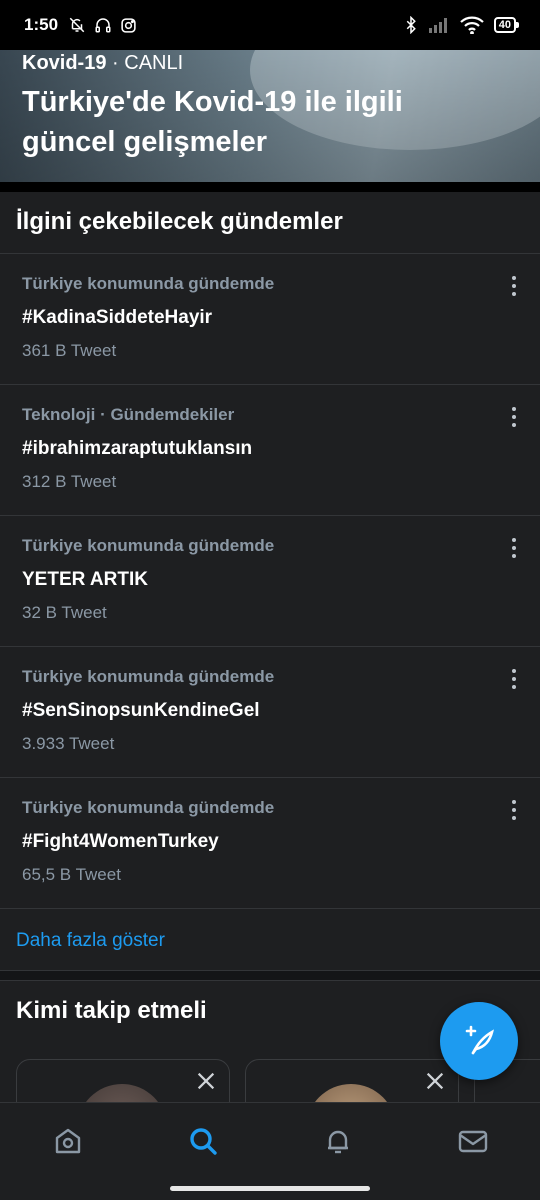 This screenshot has height=1200, width=540. Describe the element at coordinates (128, 414) in the screenshot. I see `trend-context: Teknoloji · Gündemdekiler` at that location.